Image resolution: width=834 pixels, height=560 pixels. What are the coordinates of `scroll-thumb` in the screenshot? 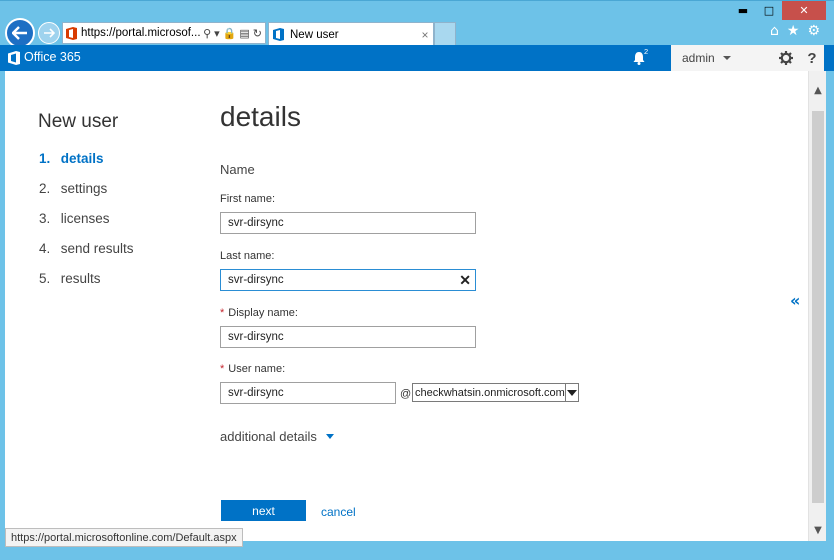 It's located at (818, 307).